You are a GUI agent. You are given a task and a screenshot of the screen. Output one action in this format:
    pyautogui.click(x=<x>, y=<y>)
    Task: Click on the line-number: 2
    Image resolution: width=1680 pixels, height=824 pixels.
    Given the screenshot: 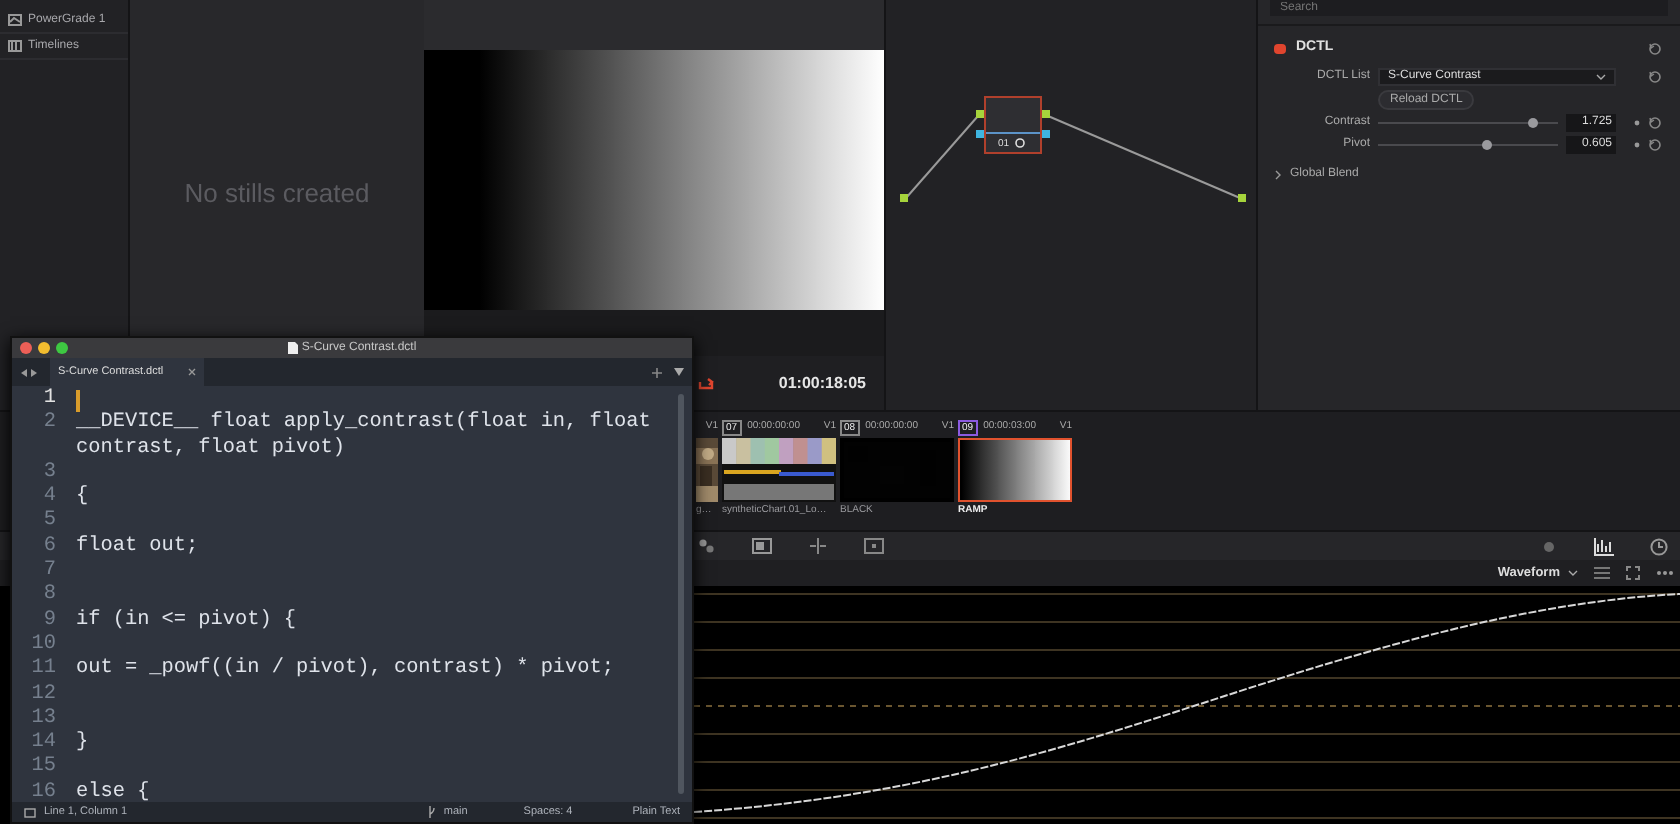 What is the action you would take?
    pyautogui.click(x=48, y=425)
    